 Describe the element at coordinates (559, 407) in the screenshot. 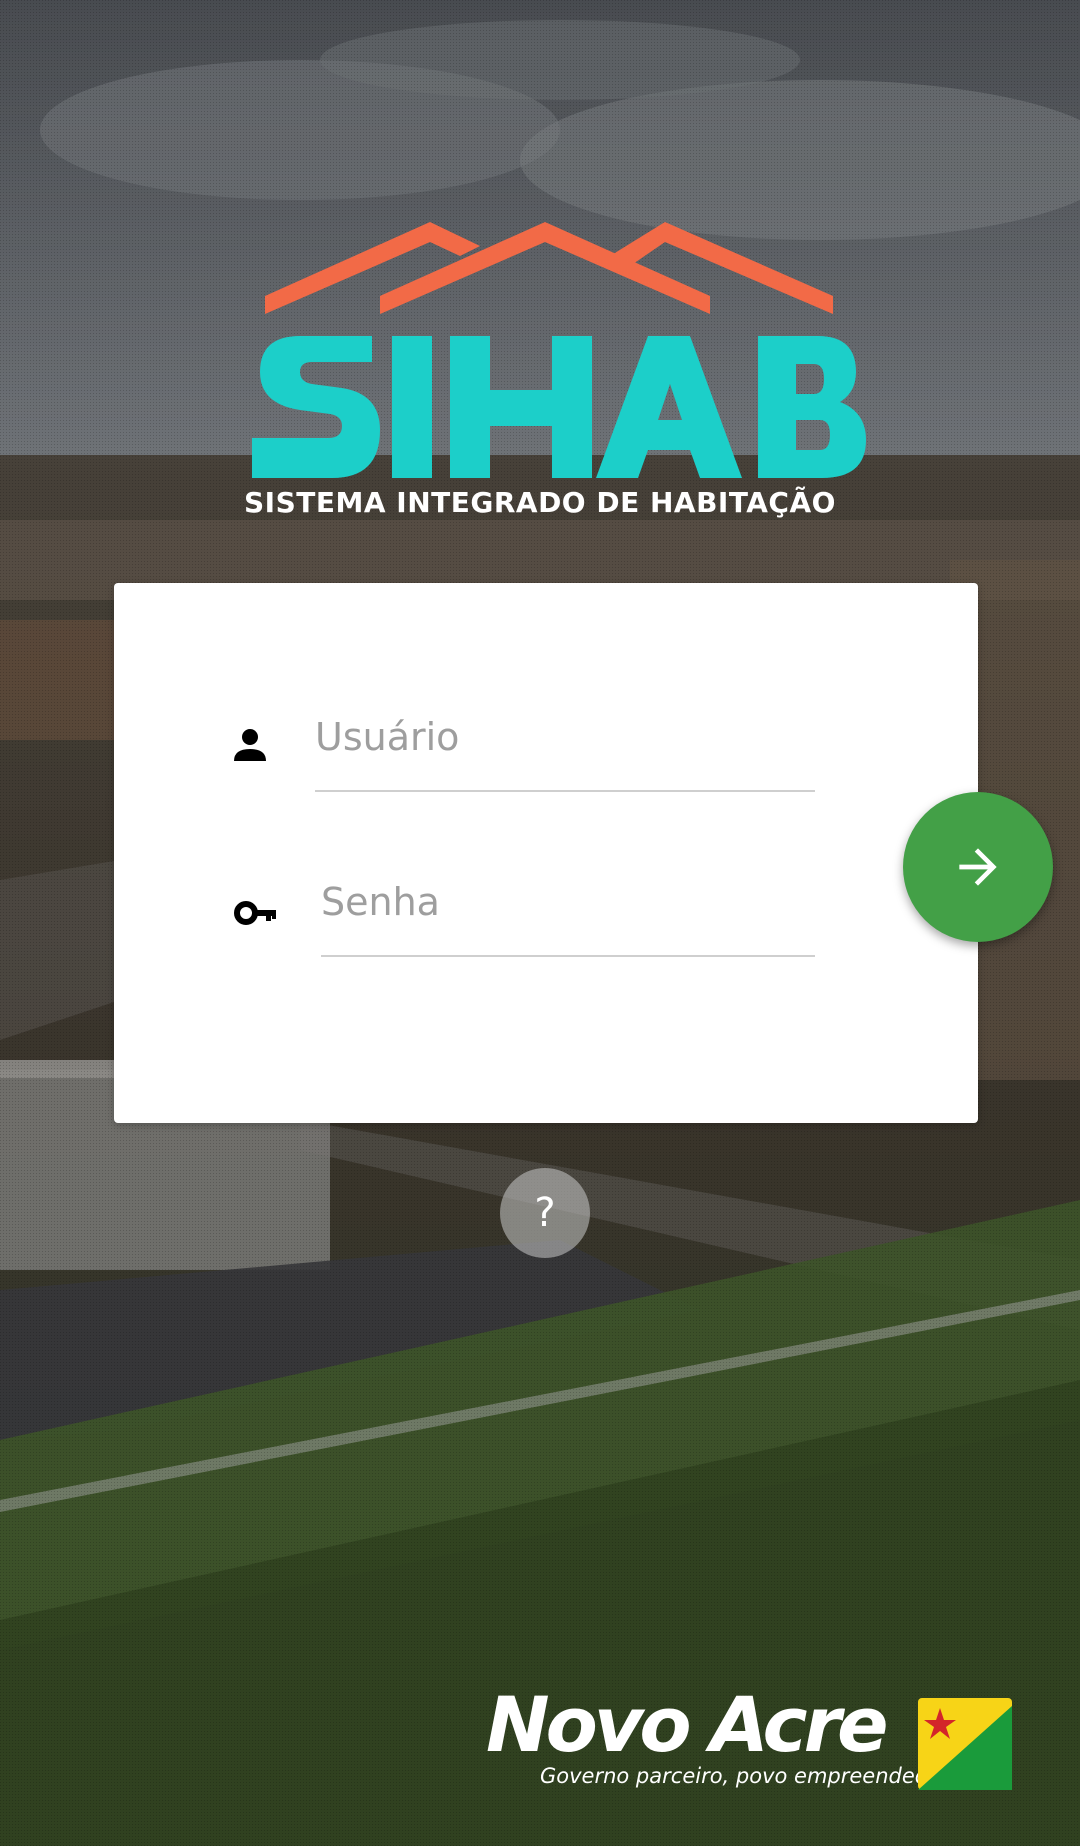

I see `logo-wordmark` at that location.